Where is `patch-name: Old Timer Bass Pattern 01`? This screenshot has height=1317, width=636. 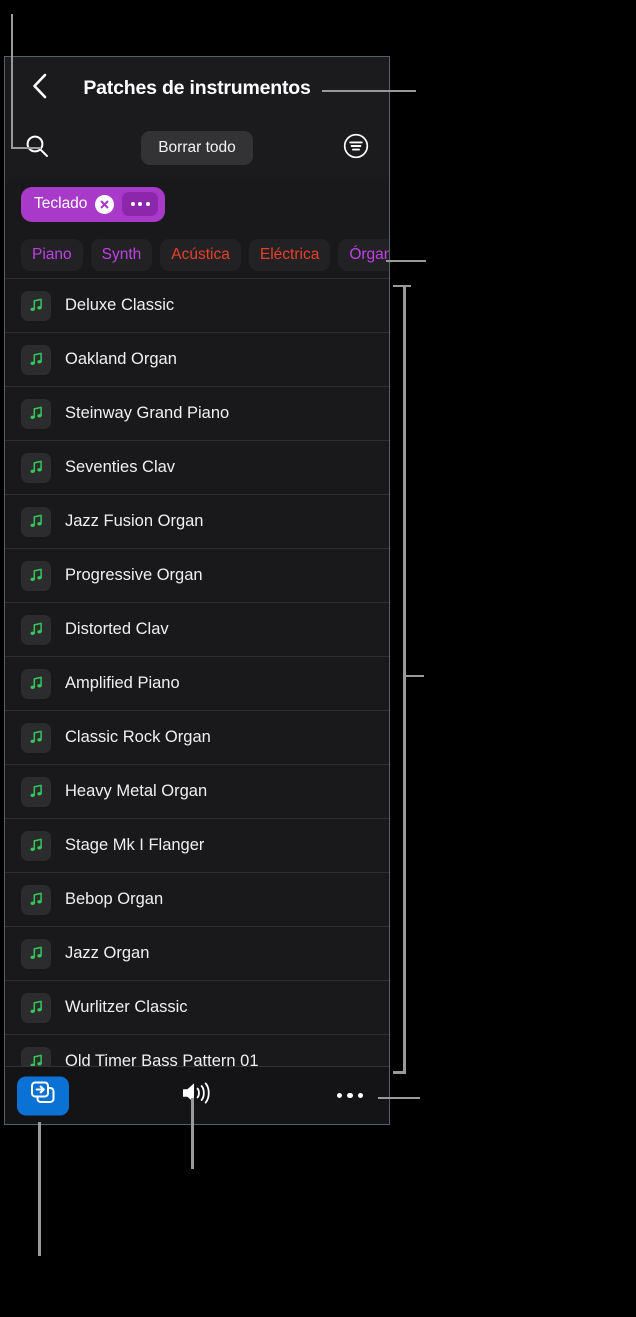
patch-name: Old Timer Bass Pattern 01 is located at coordinates (162, 1059).